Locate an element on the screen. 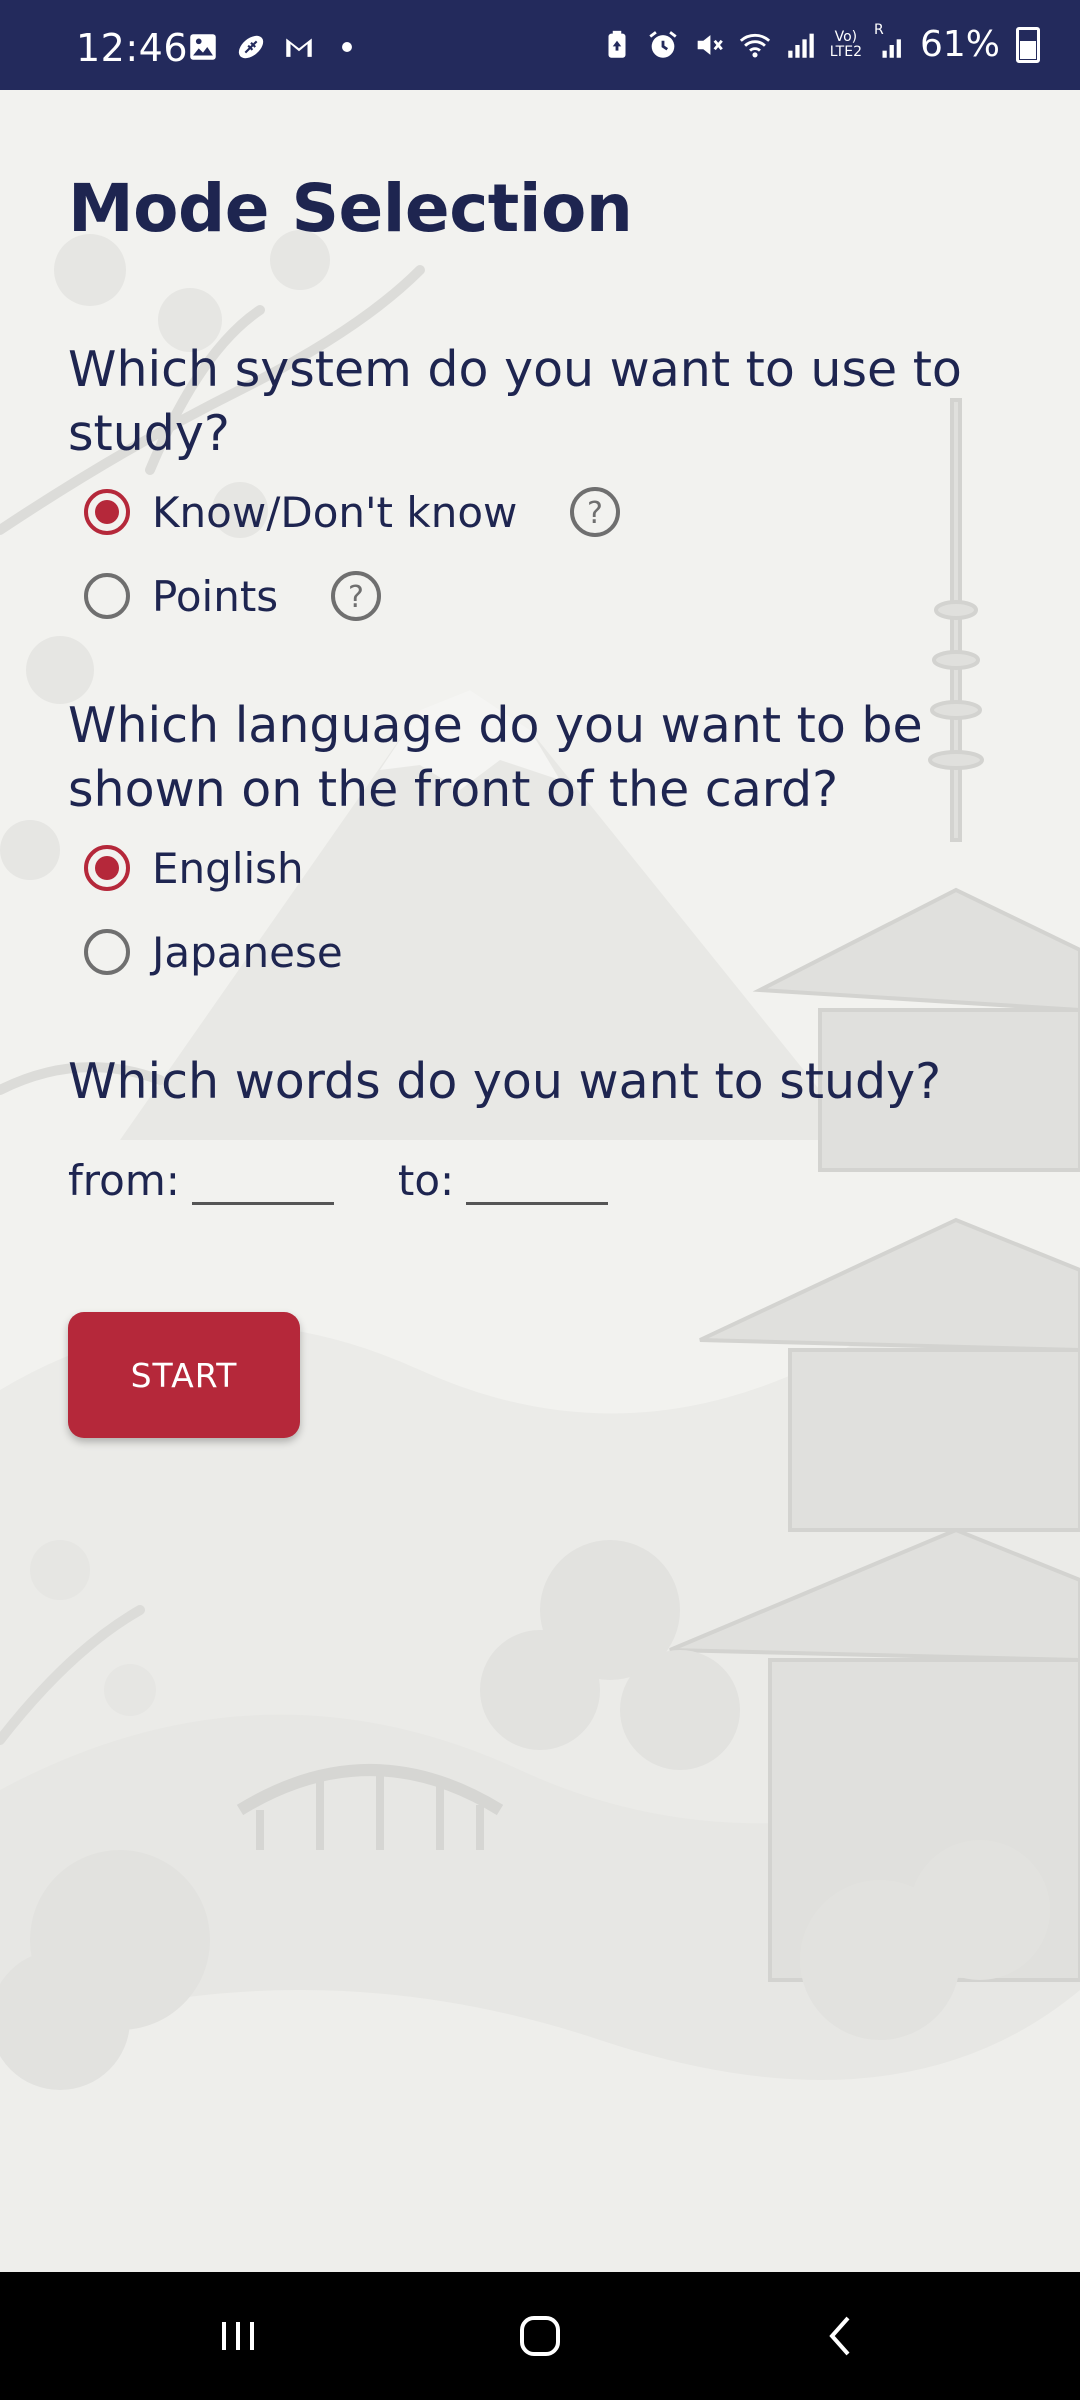 The width and height of the screenshot is (1080, 2400). system-icons: Vo) LTE2 R 61% is located at coordinates (820, 43).